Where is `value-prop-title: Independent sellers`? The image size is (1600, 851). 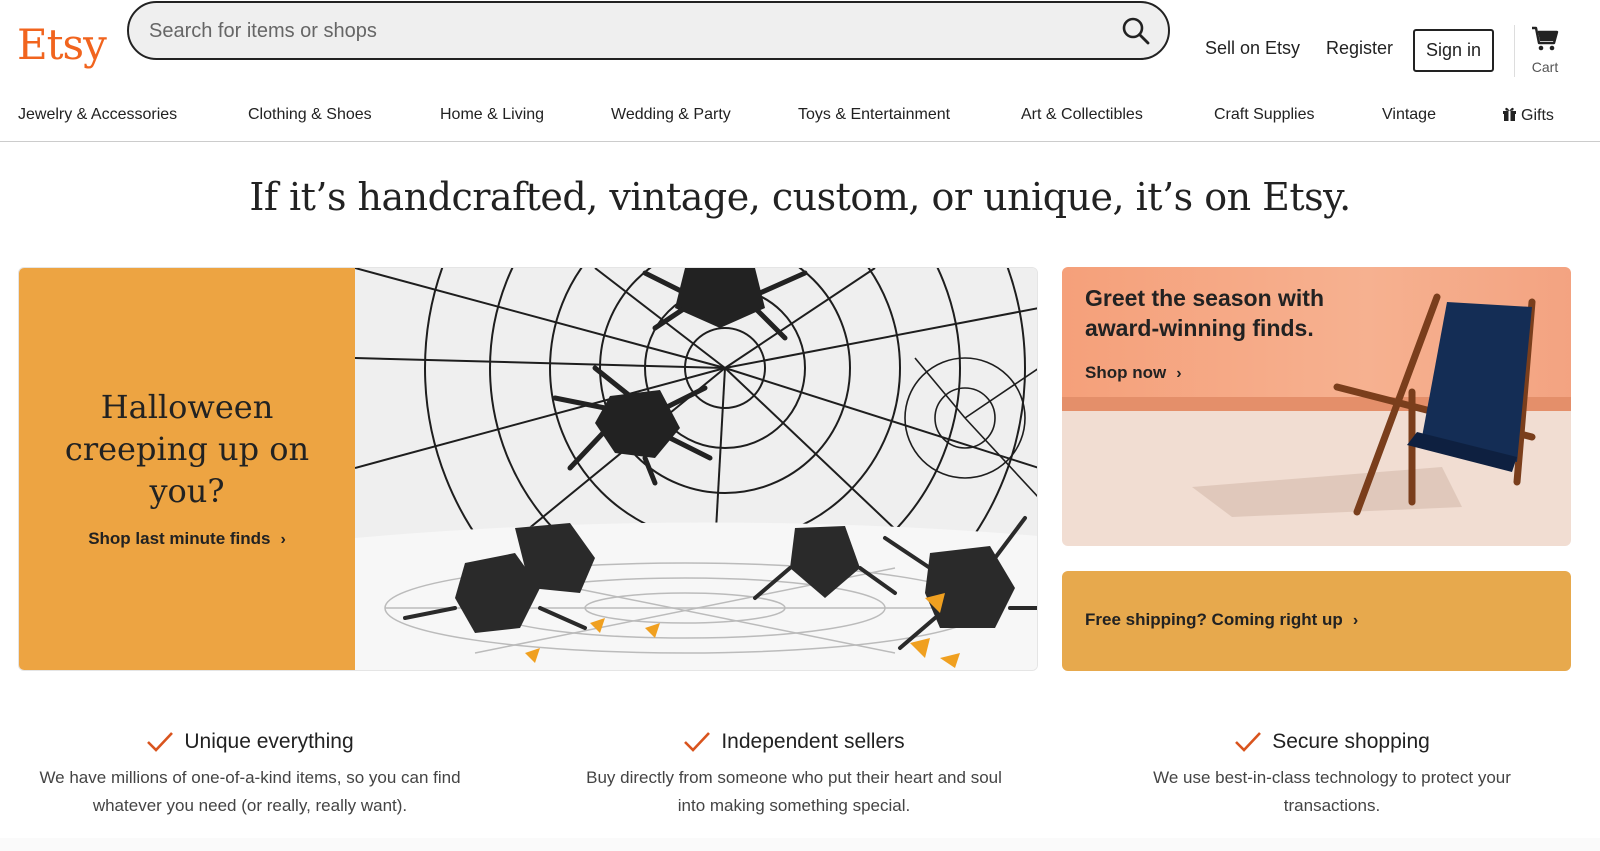
value-prop-title: Independent sellers is located at coordinates (813, 741).